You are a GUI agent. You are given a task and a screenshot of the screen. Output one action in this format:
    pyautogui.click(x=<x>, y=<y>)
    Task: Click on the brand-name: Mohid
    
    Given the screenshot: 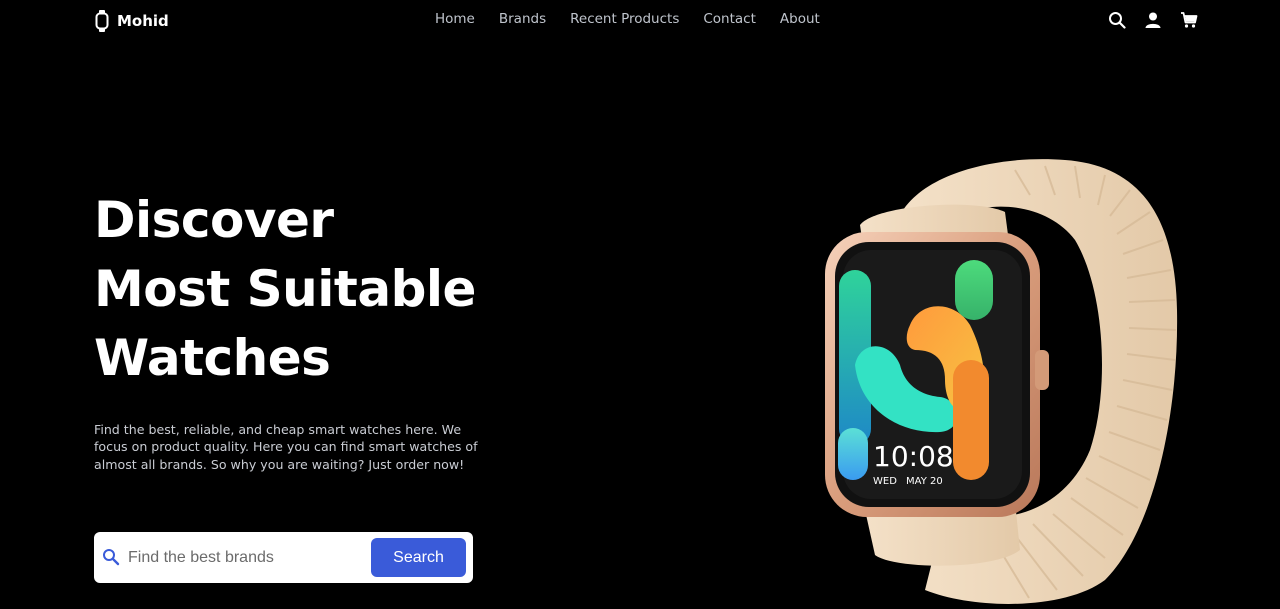 What is the action you would take?
    pyautogui.click(x=143, y=21)
    